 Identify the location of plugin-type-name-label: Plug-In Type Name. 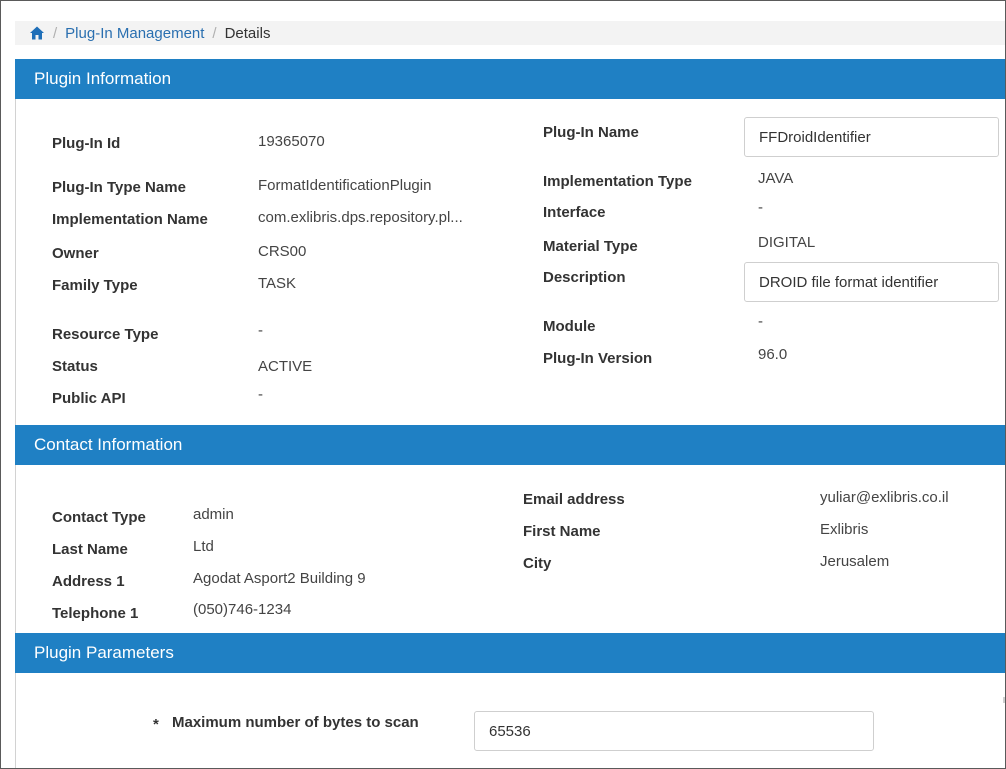
(119, 187).